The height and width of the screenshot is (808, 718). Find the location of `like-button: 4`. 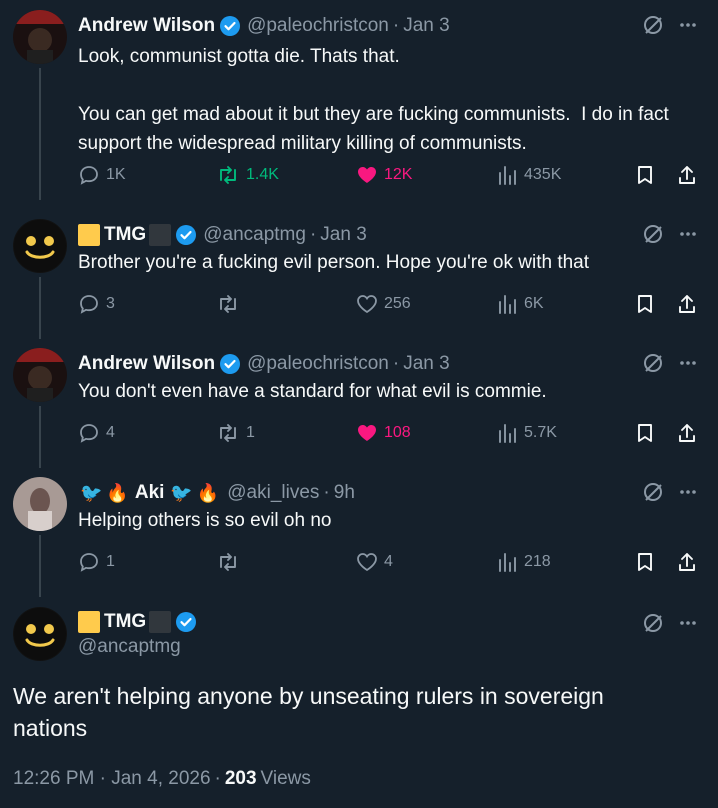

like-button: 4 is located at coordinates (374, 562).